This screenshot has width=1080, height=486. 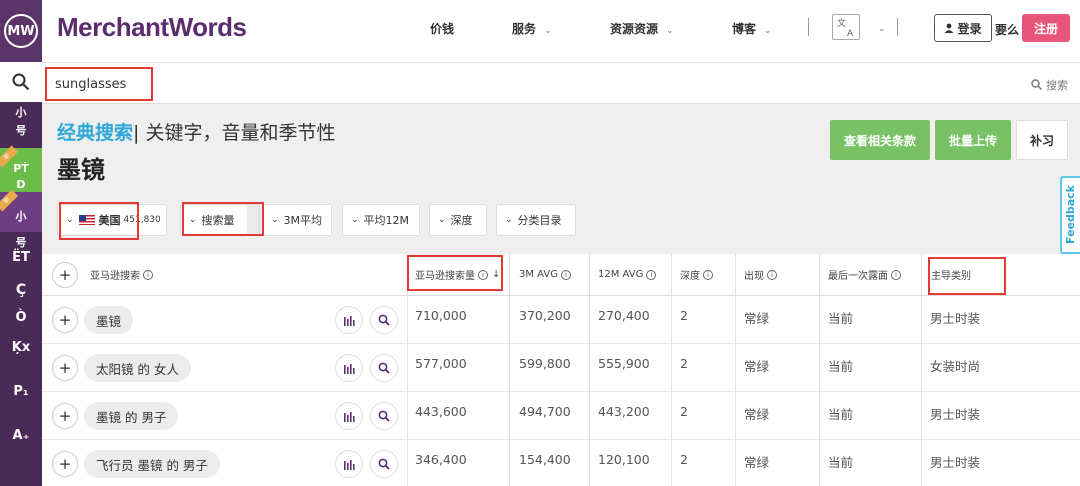 What do you see at coordinates (846, 27) in the screenshot?
I see `translate-icon: 文A` at bounding box center [846, 27].